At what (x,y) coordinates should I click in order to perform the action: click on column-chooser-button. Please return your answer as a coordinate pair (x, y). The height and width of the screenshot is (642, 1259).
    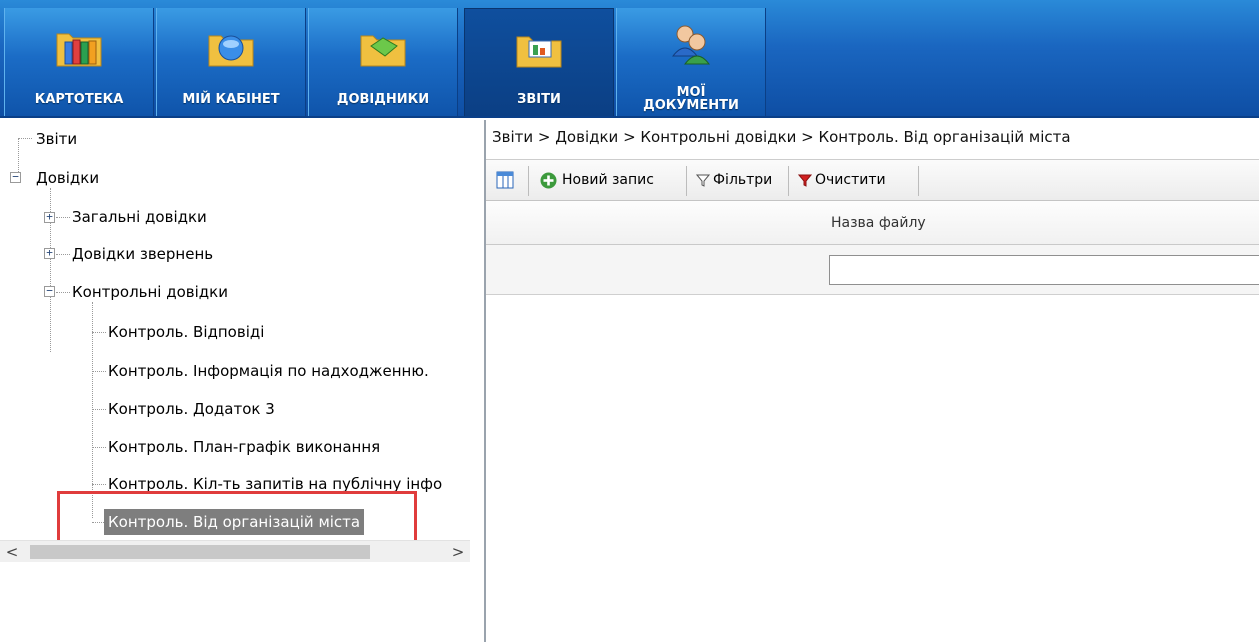
    Looking at the image, I should click on (505, 180).